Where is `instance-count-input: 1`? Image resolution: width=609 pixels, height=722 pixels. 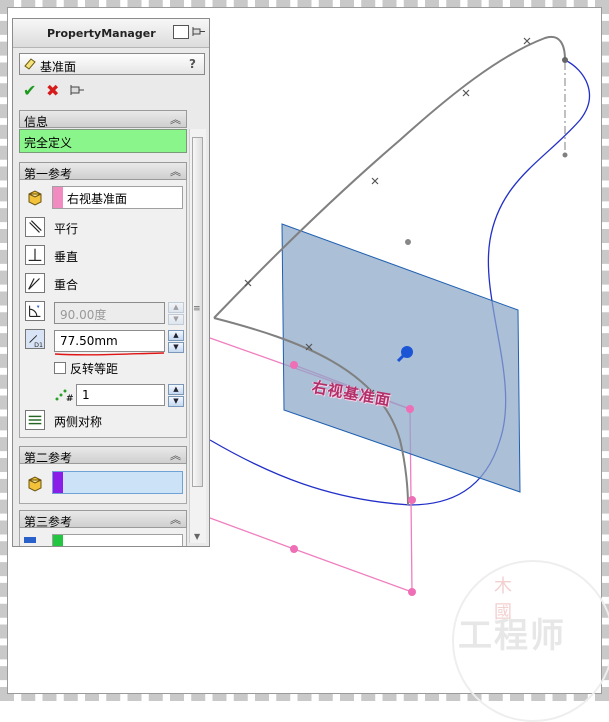 instance-count-input: 1 is located at coordinates (120, 395).